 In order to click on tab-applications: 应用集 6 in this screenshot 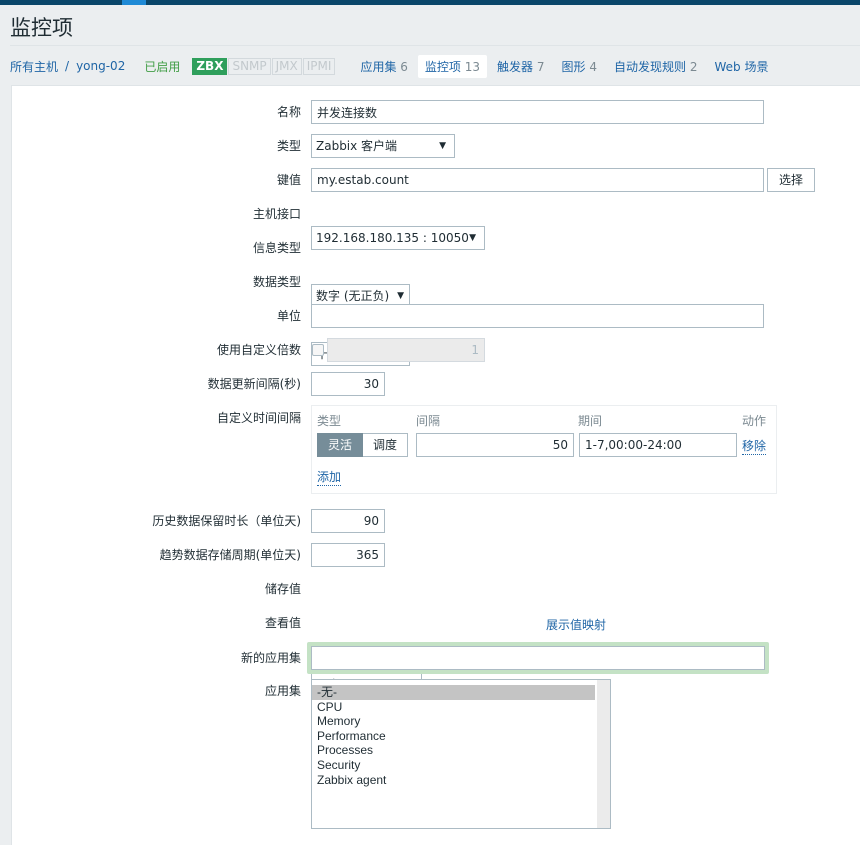, I will do `click(383, 66)`.